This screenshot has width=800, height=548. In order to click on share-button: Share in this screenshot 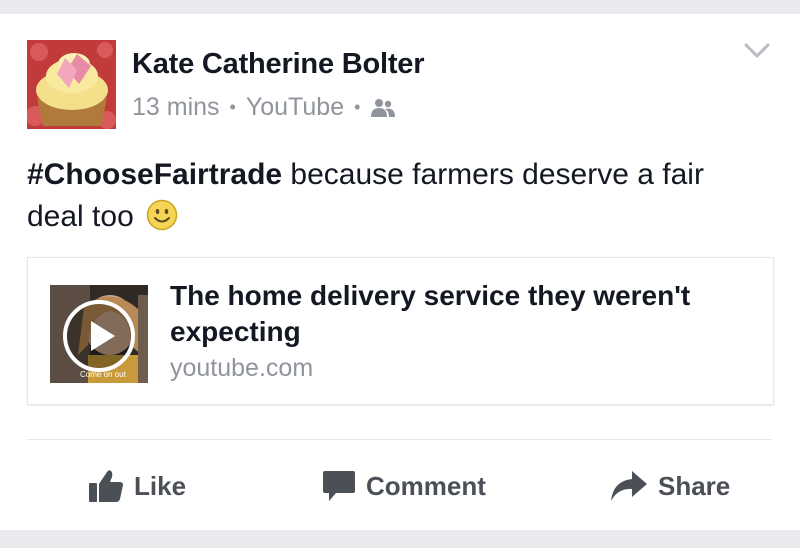, I will do `click(670, 486)`.